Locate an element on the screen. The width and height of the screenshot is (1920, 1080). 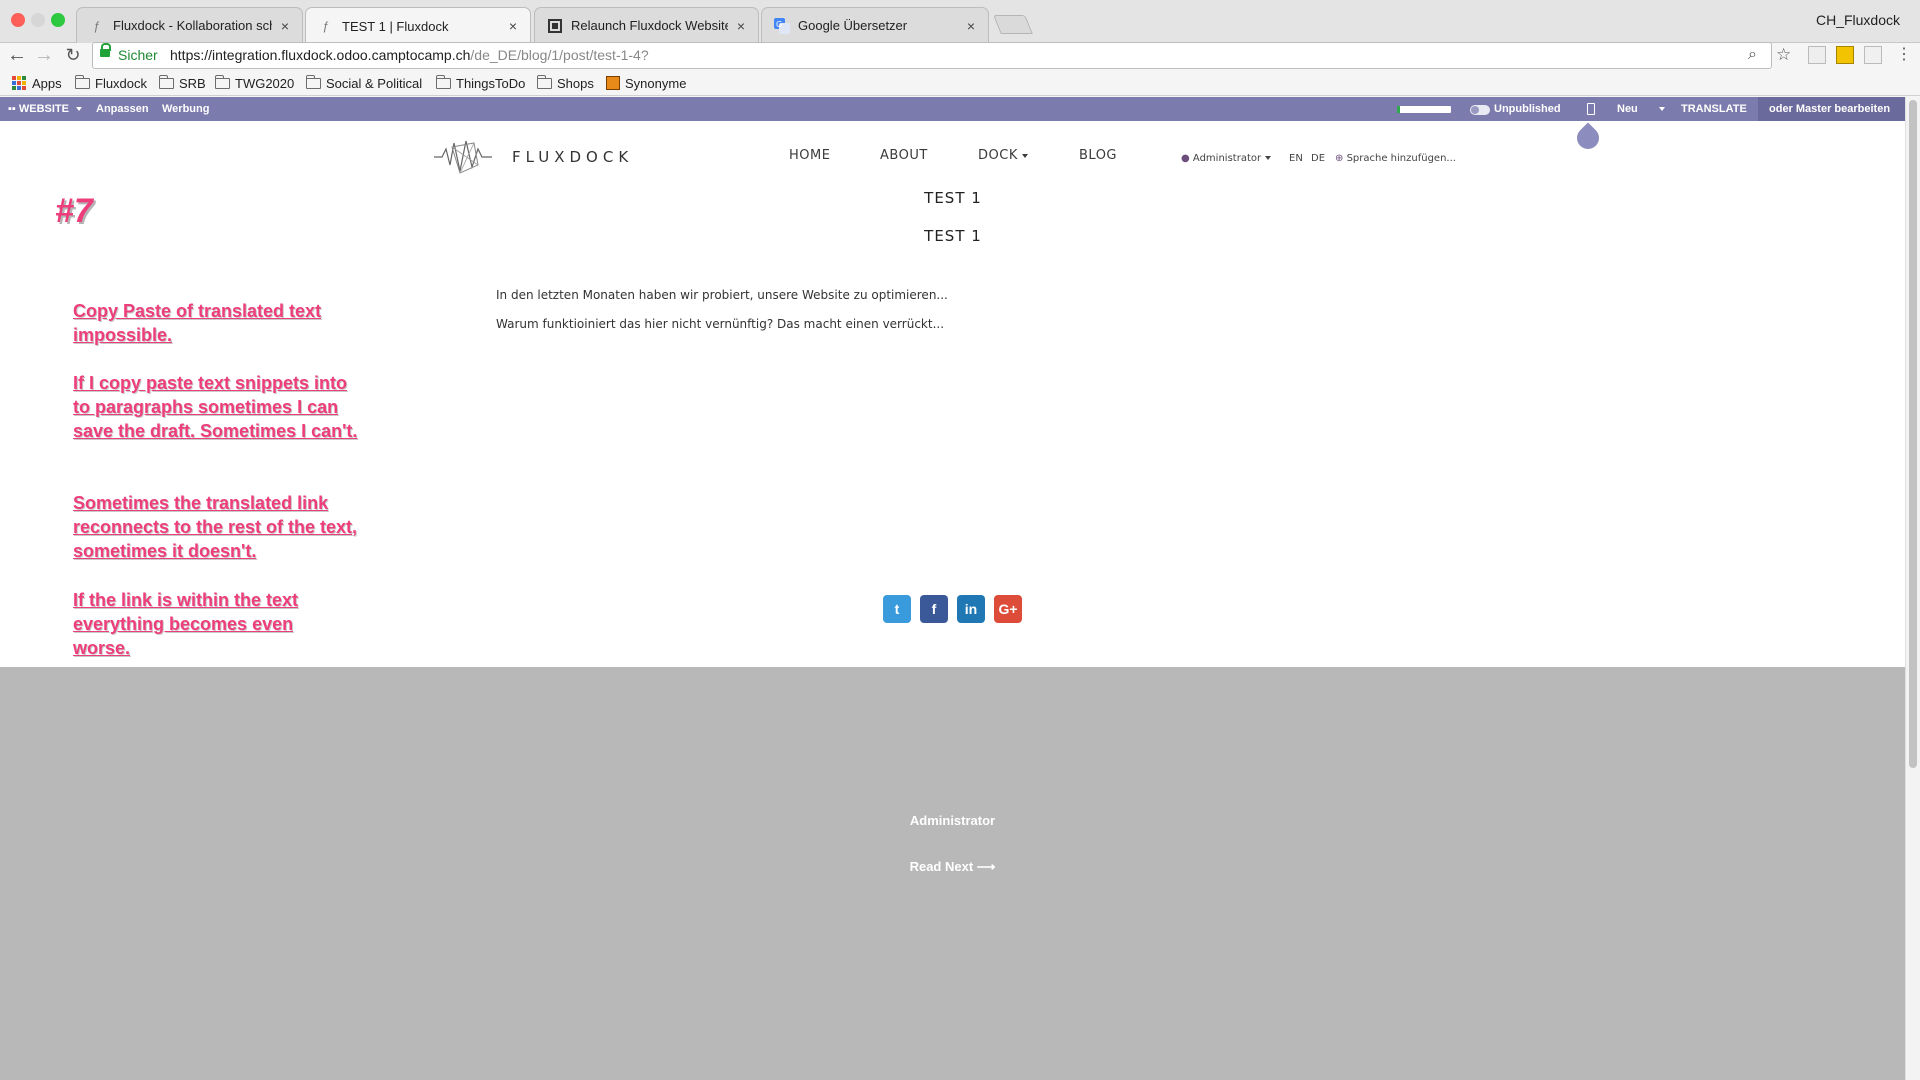
browser-profile-name: CH_Fluxdock is located at coordinates (1858, 20).